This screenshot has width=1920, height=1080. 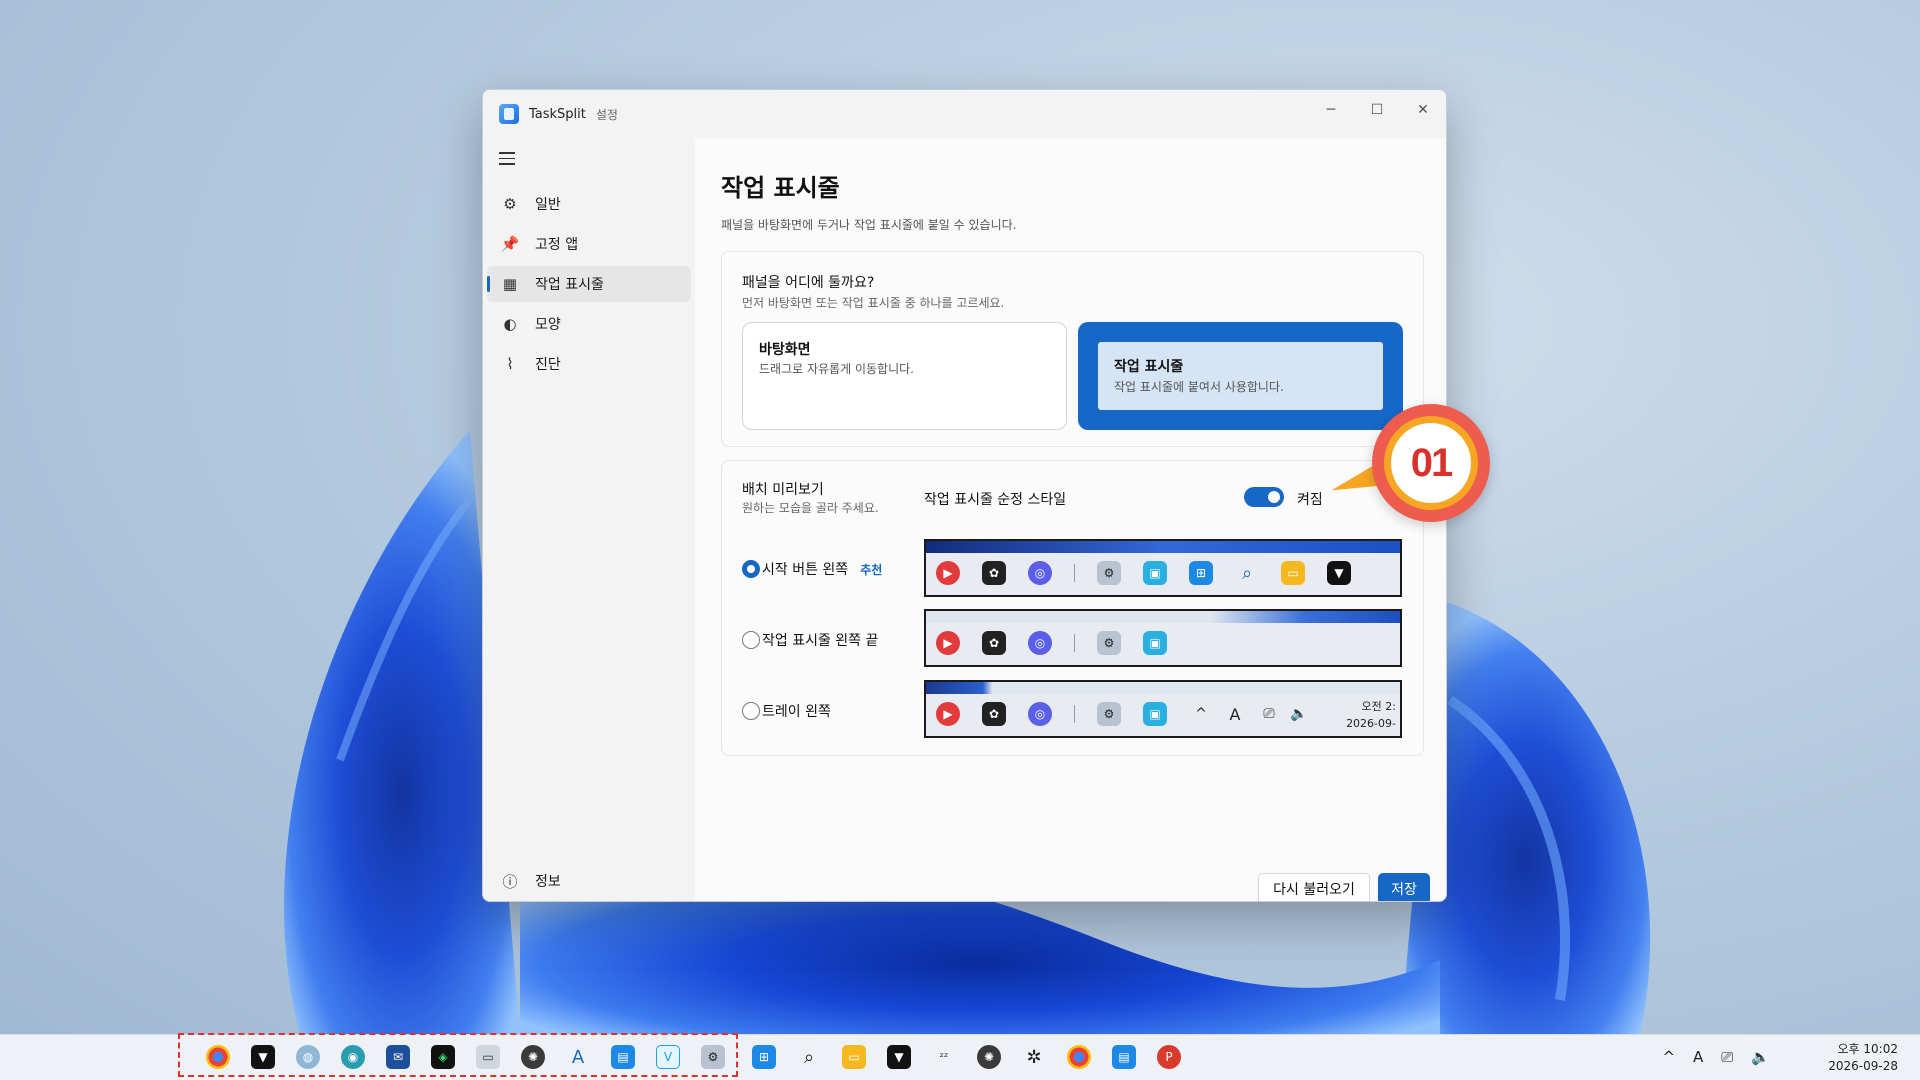 I want to click on app-icon, so click(x=509, y=114).